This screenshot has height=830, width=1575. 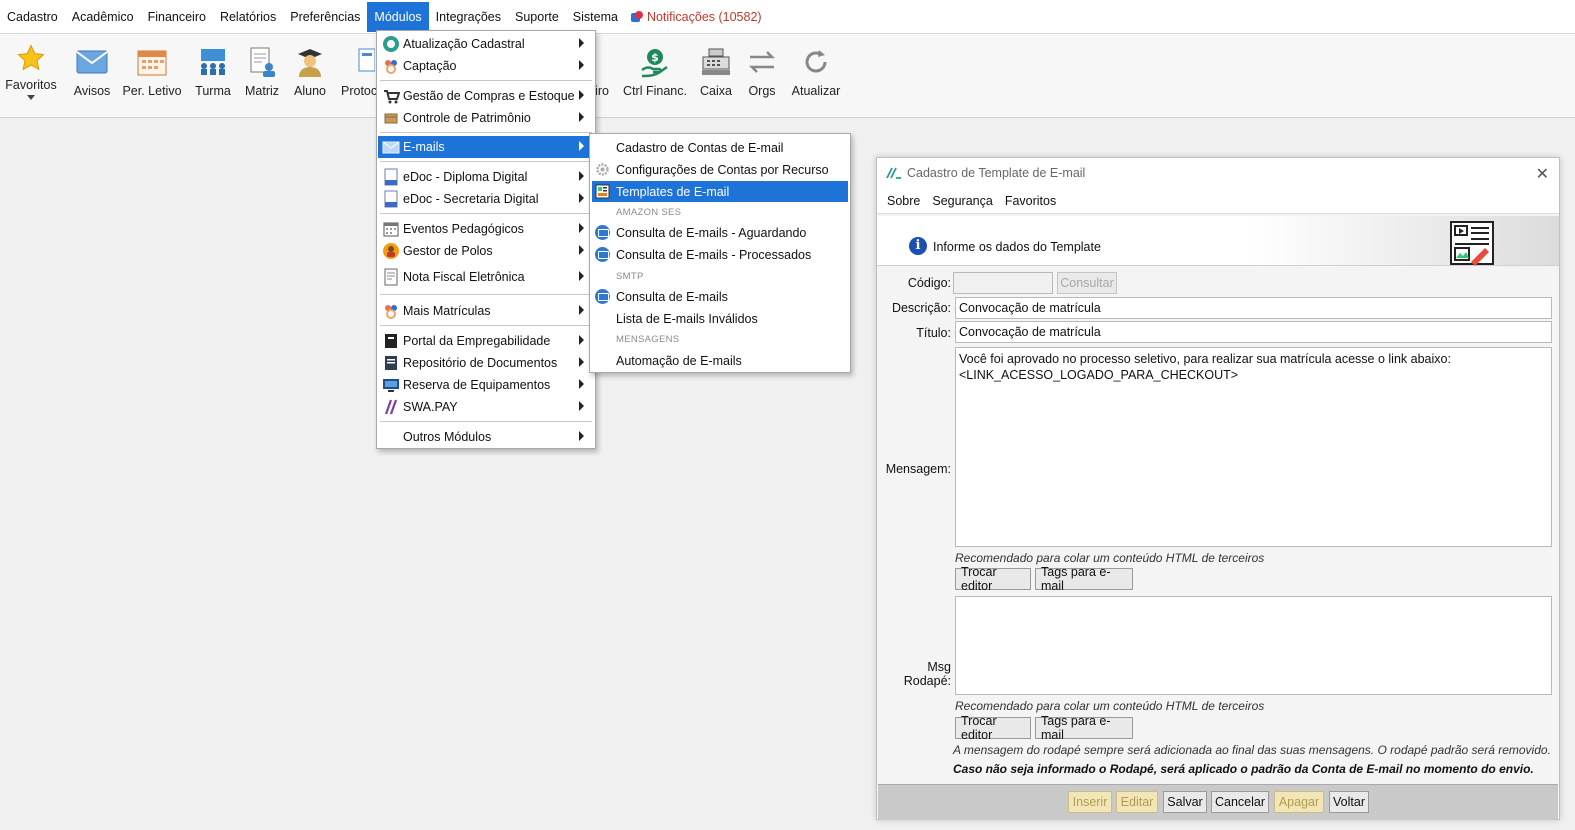 I want to click on close-icon: ✕, so click(x=1542, y=174).